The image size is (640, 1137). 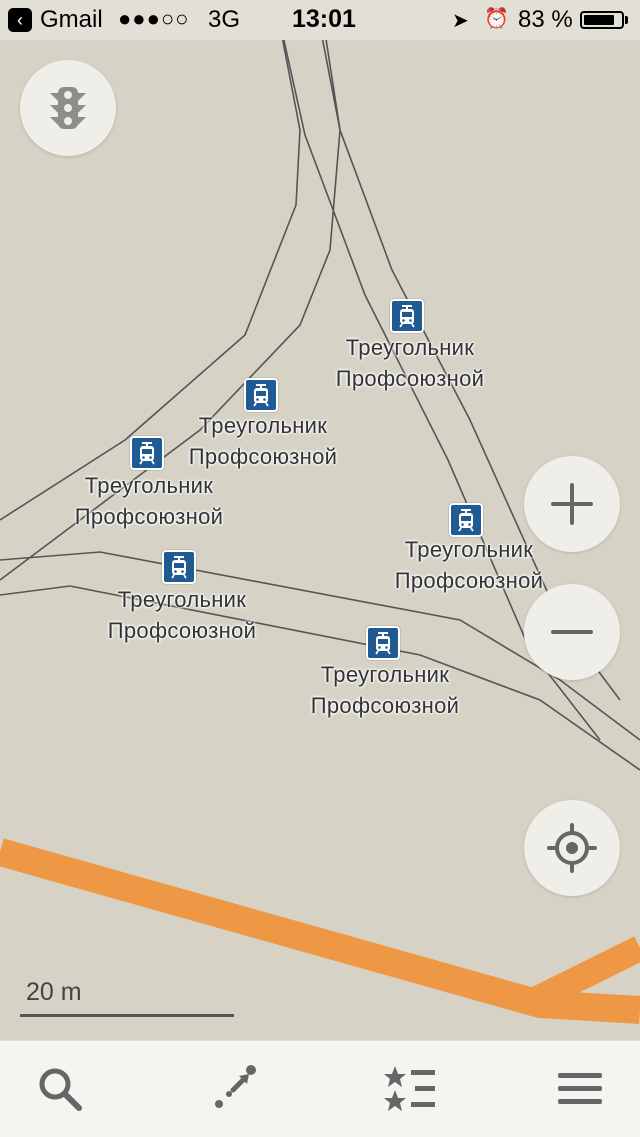 I want to click on battery-percent: 83 %, so click(x=545, y=19).